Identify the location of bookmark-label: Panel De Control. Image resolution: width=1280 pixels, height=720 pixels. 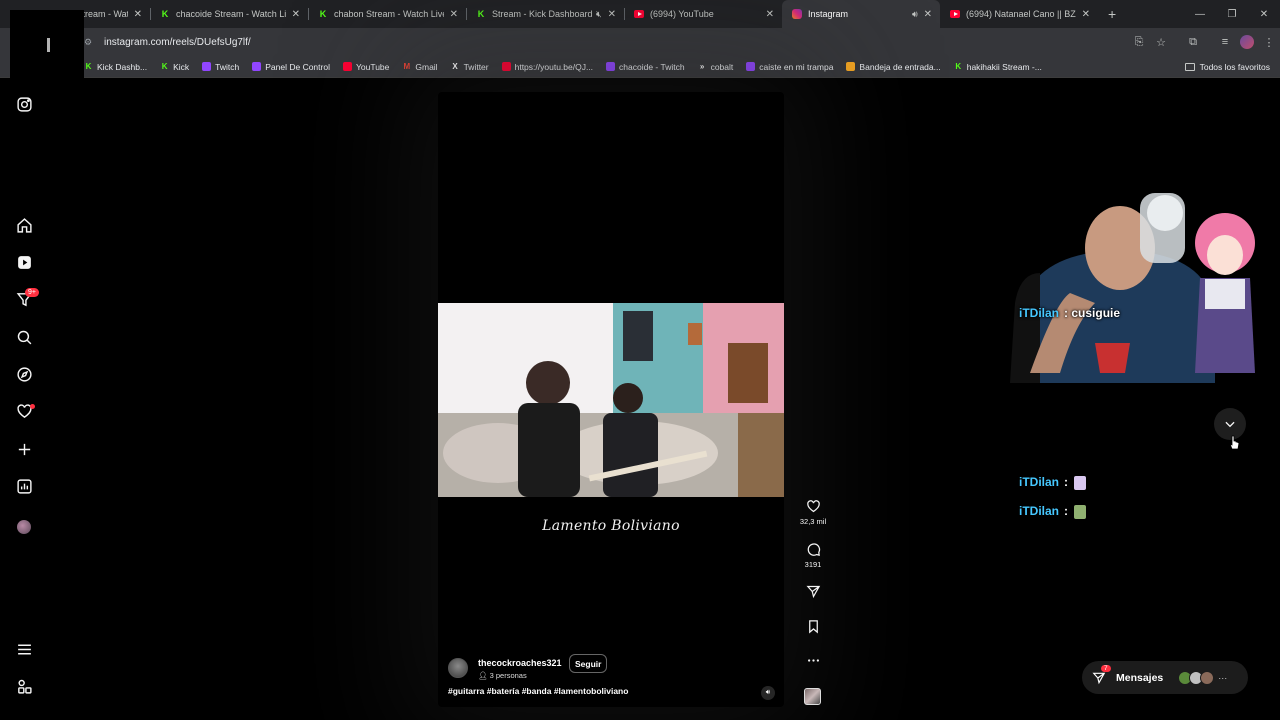
(297, 66).